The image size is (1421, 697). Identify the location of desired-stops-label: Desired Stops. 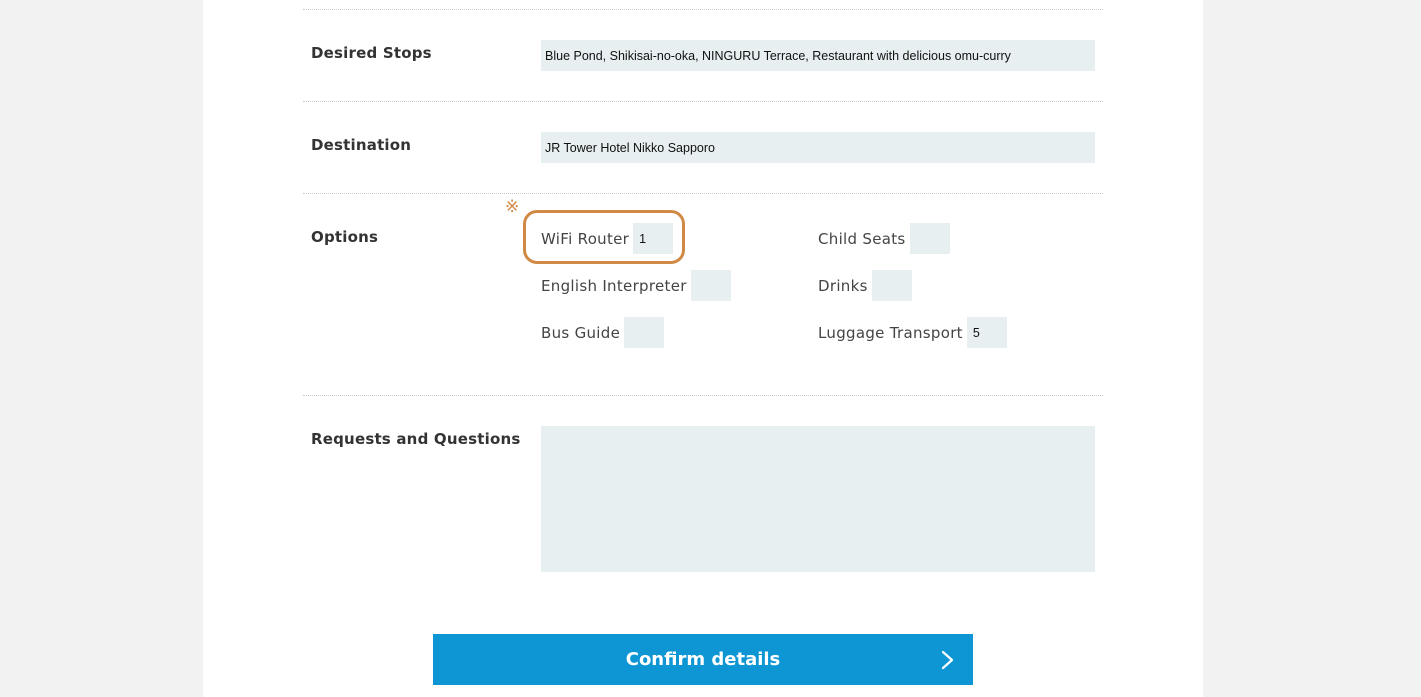
(371, 53).